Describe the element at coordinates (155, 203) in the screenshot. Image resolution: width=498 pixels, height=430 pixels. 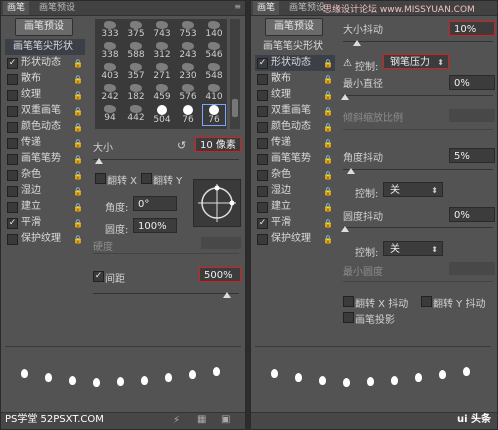
I see `angle-field: 0°` at that location.